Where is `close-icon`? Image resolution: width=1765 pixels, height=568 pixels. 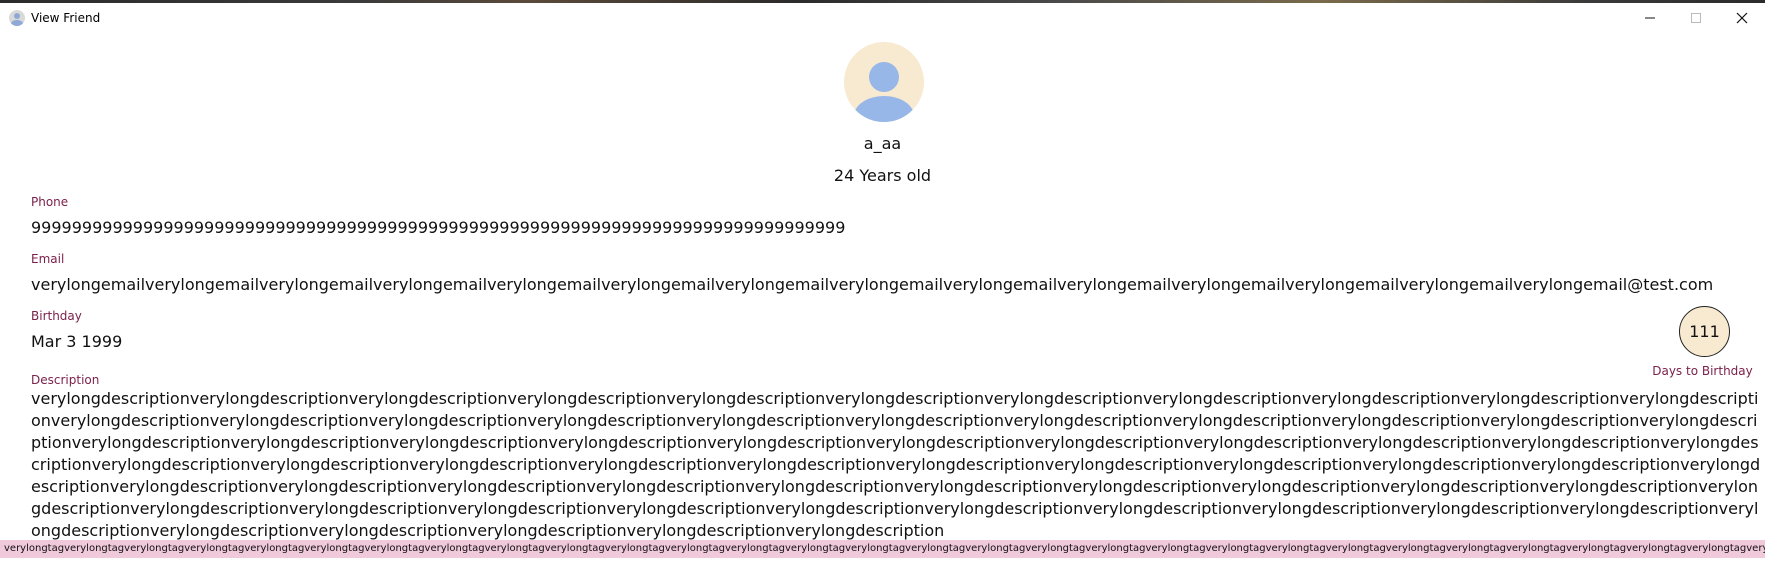 close-icon is located at coordinates (1742, 18).